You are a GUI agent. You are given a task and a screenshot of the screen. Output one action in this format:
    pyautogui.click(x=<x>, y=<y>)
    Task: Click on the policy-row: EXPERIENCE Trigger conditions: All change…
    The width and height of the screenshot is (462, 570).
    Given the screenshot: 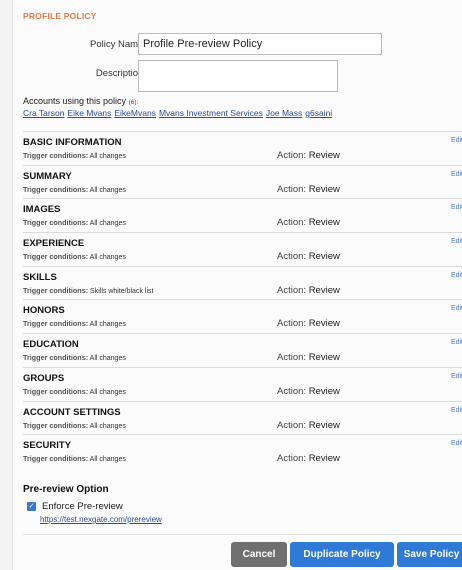 What is the action you would take?
    pyautogui.click(x=242, y=249)
    